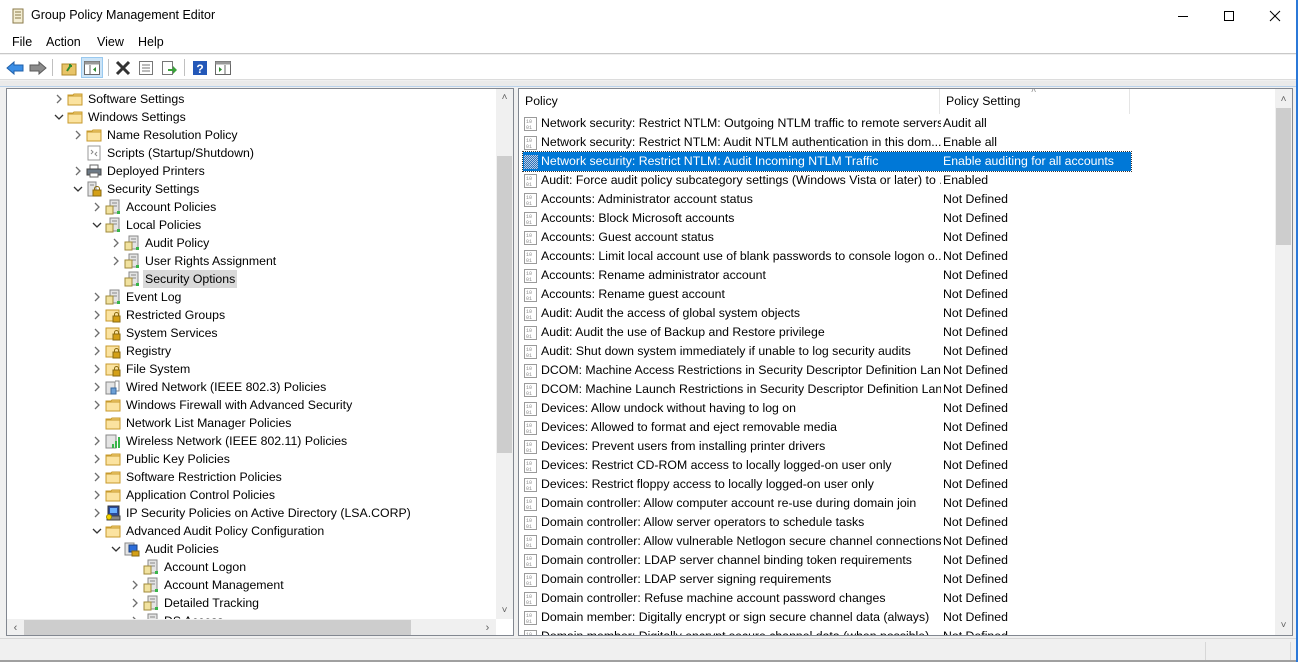 The height and width of the screenshot is (662, 1298). I want to click on tree-item: DS Access, so click(176, 615).